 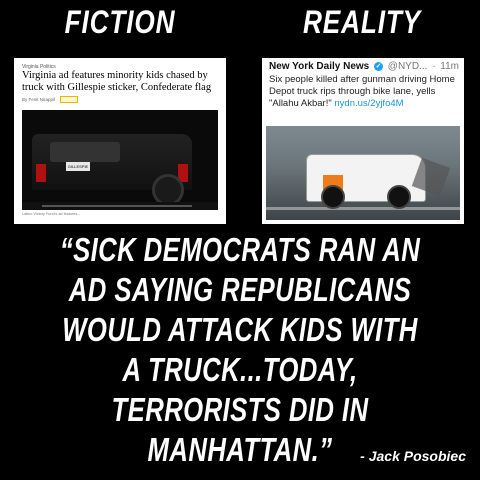 I want to click on article-byline: By Fenit Nirappil, so click(x=50, y=99).